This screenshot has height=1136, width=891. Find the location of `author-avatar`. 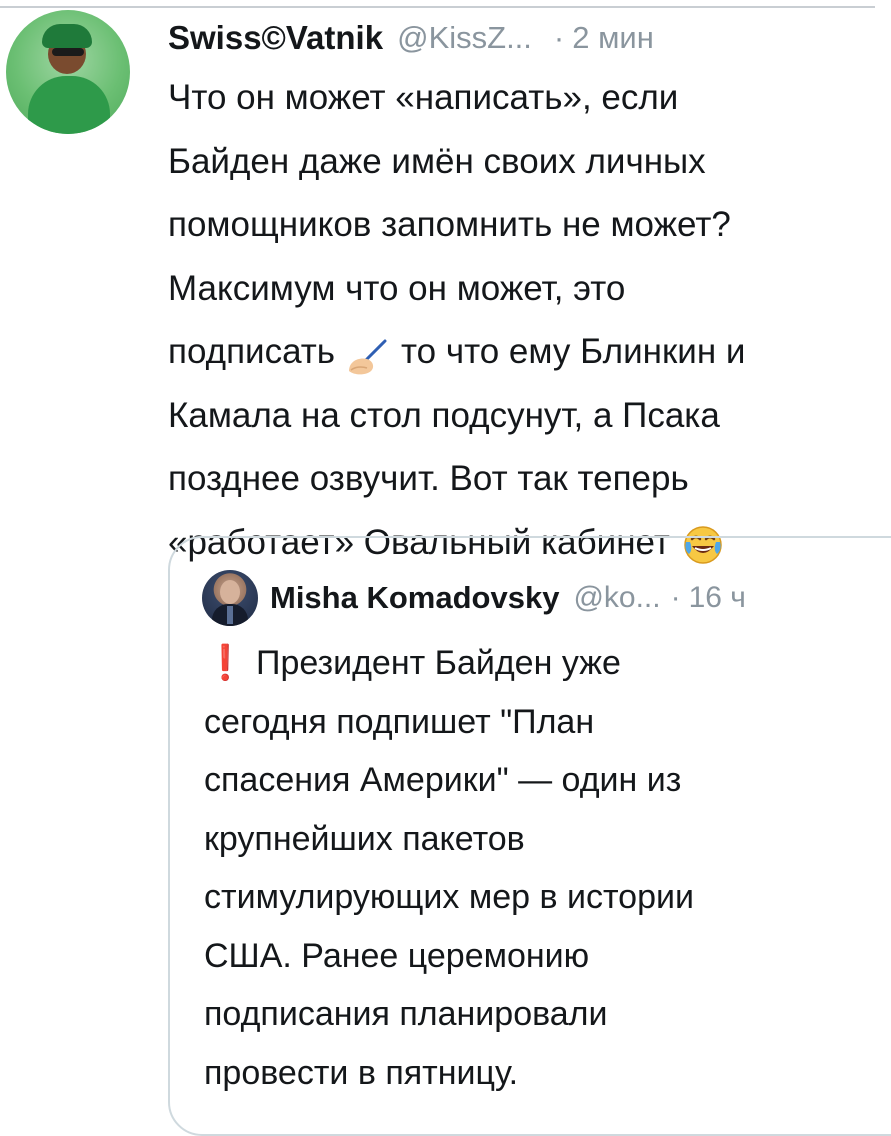

author-avatar is located at coordinates (68, 72).